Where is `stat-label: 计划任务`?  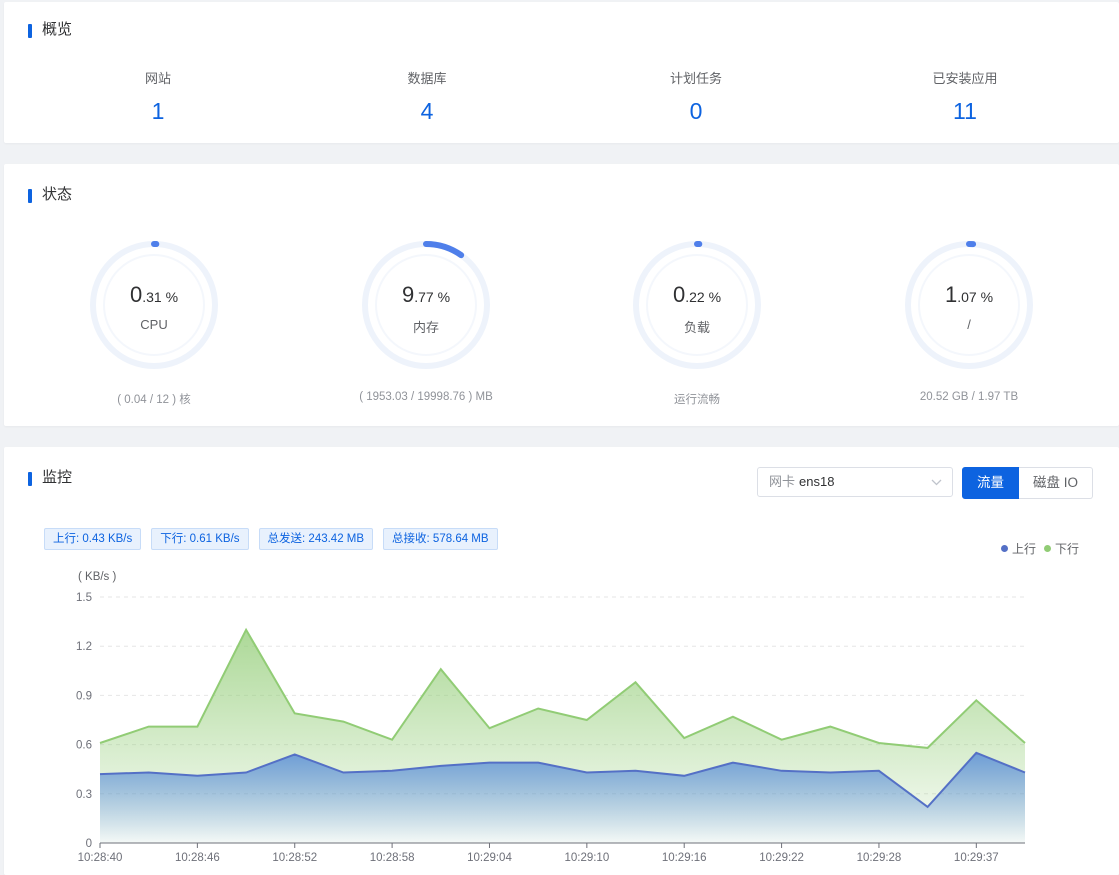 stat-label: 计划任务 is located at coordinates (695, 78).